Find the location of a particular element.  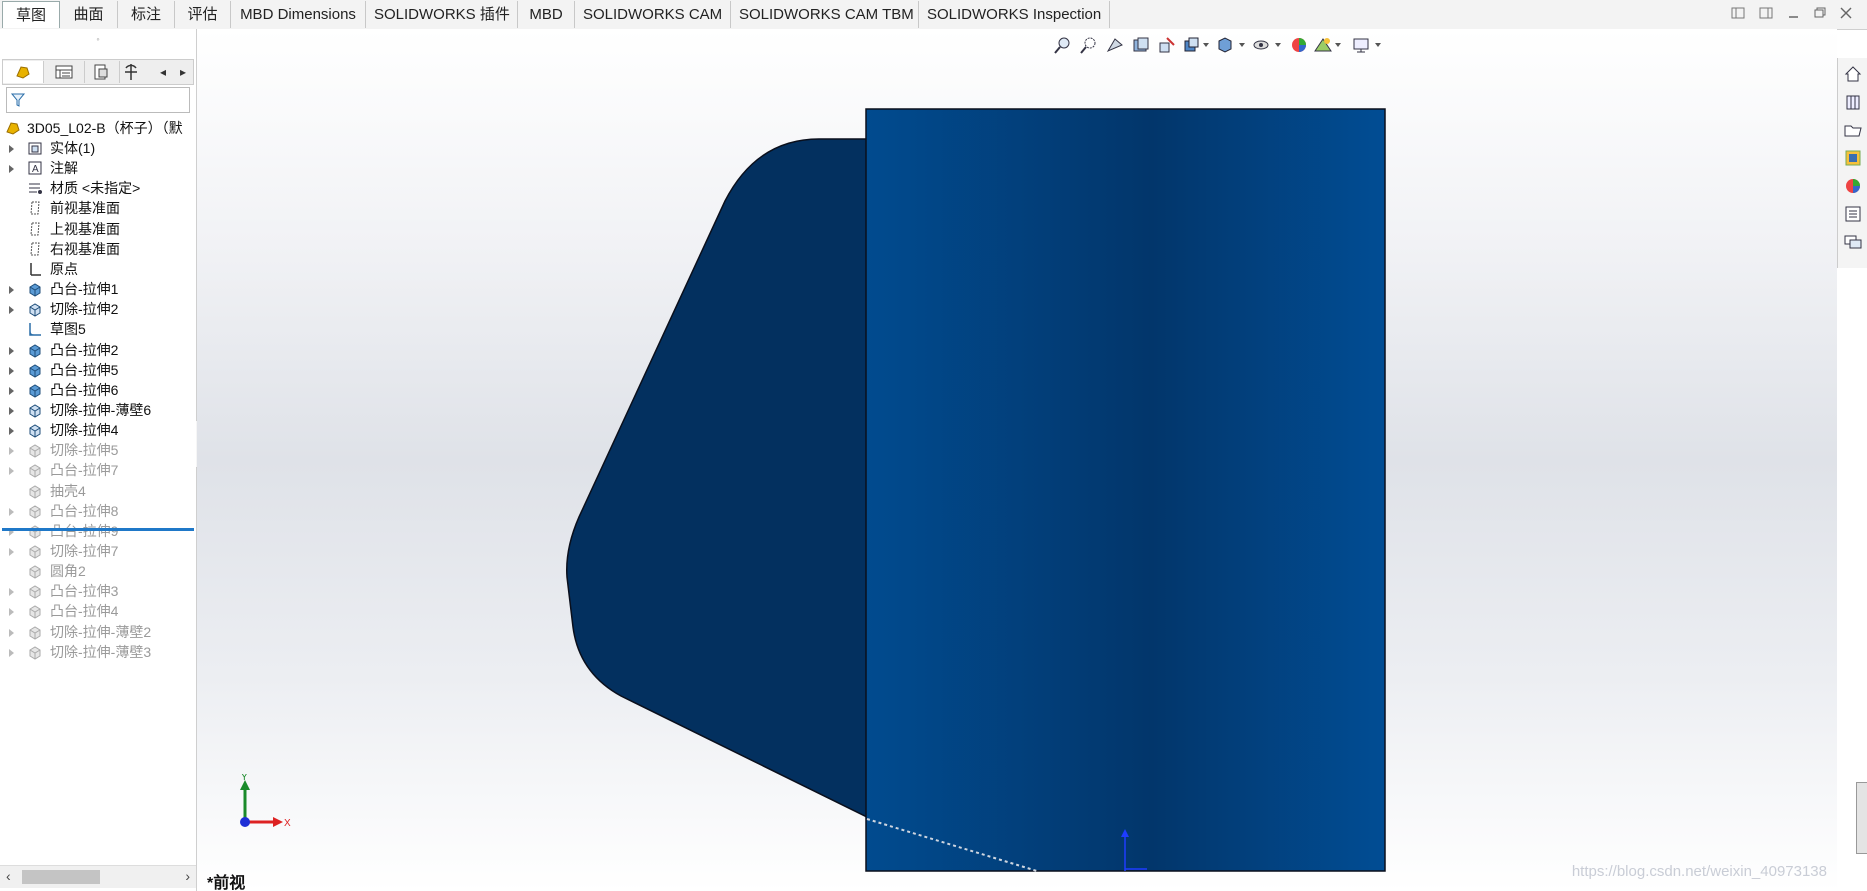

close-icon is located at coordinates (1846, 15).